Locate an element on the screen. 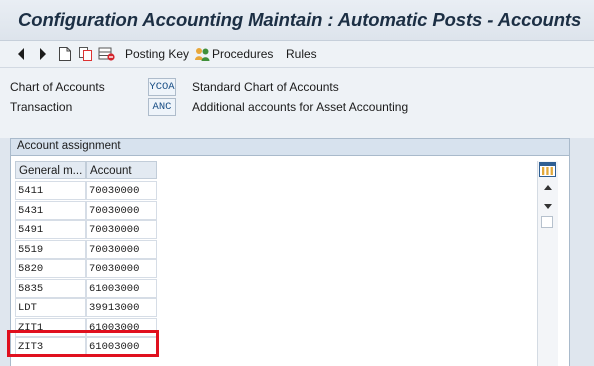 Image resolution: width=594 pixels, height=366 pixels. cell-general-modification: 5411 is located at coordinates (50, 190).